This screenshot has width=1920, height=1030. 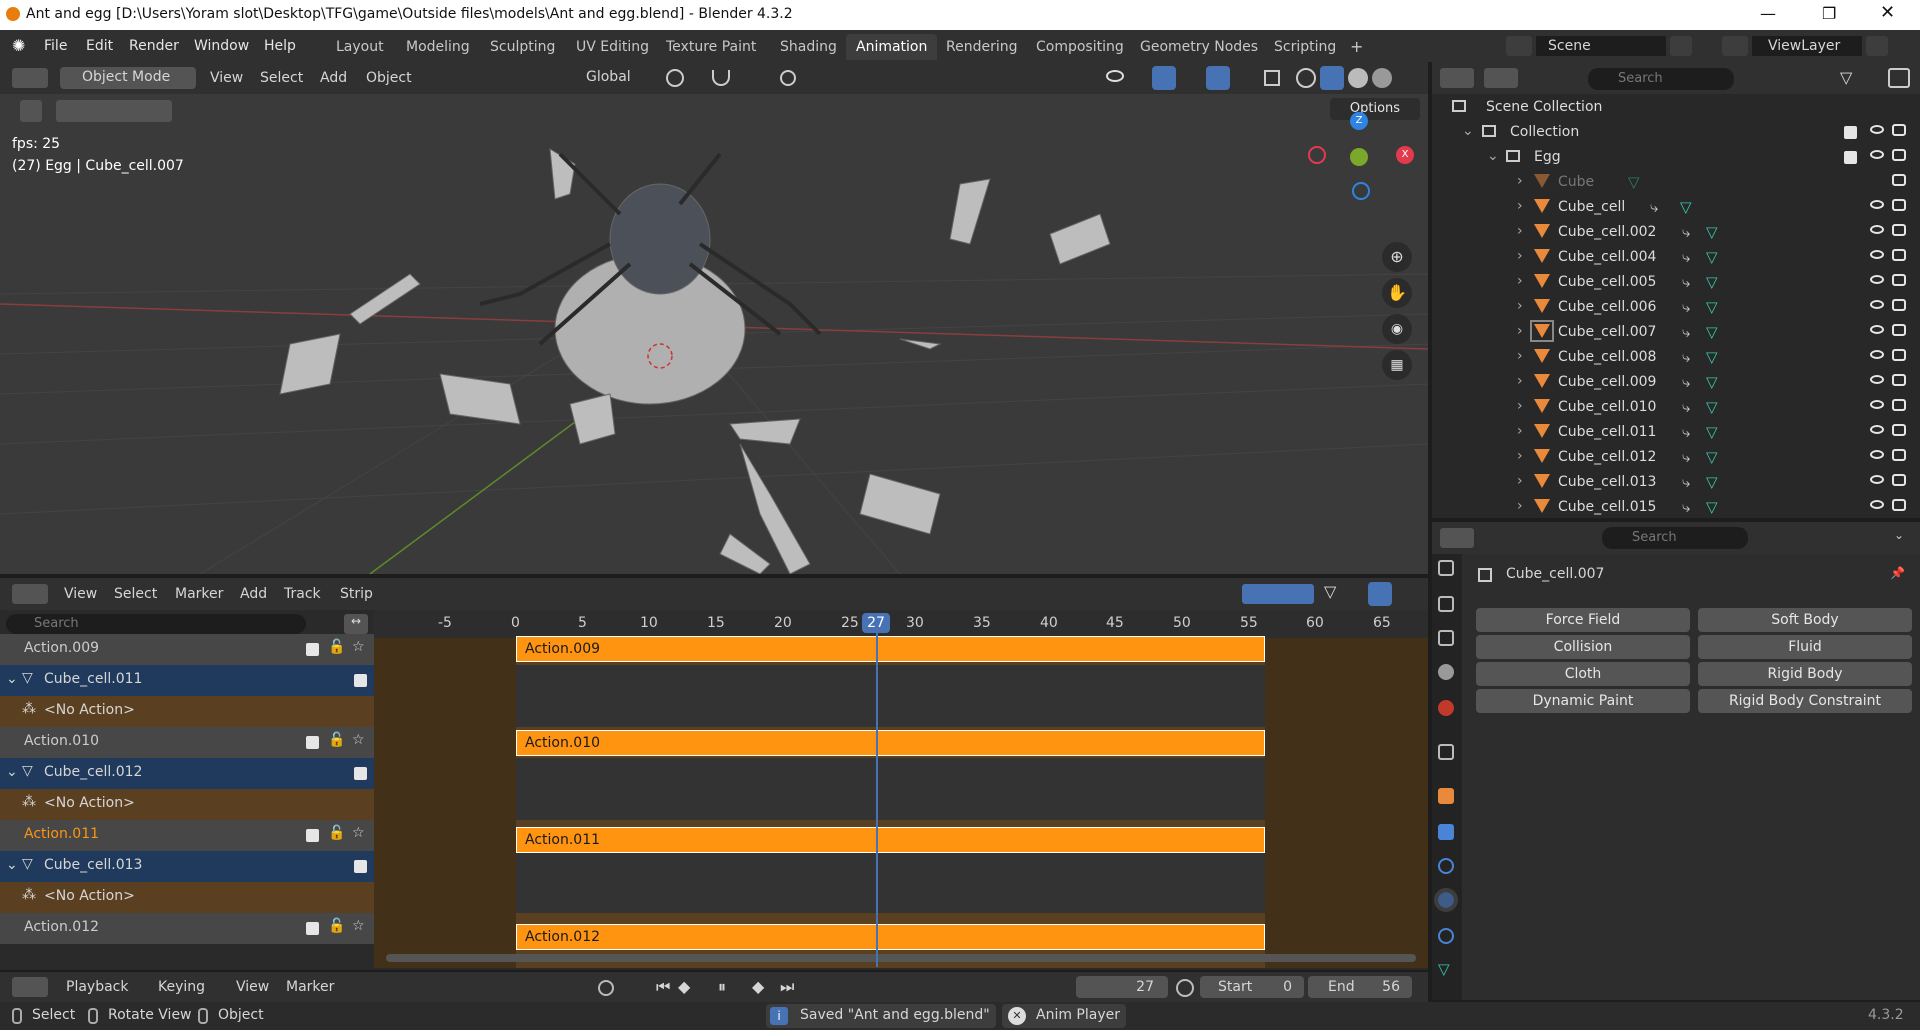 What do you see at coordinates (1397, 293) in the screenshot?
I see `pan-hand-icon: ✋` at bounding box center [1397, 293].